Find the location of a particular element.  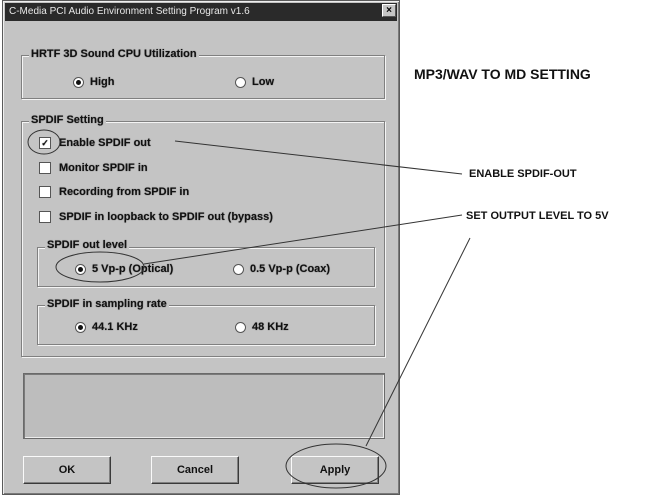

level-5v-label: 5 Vp-p (Optical) is located at coordinates (133, 269).